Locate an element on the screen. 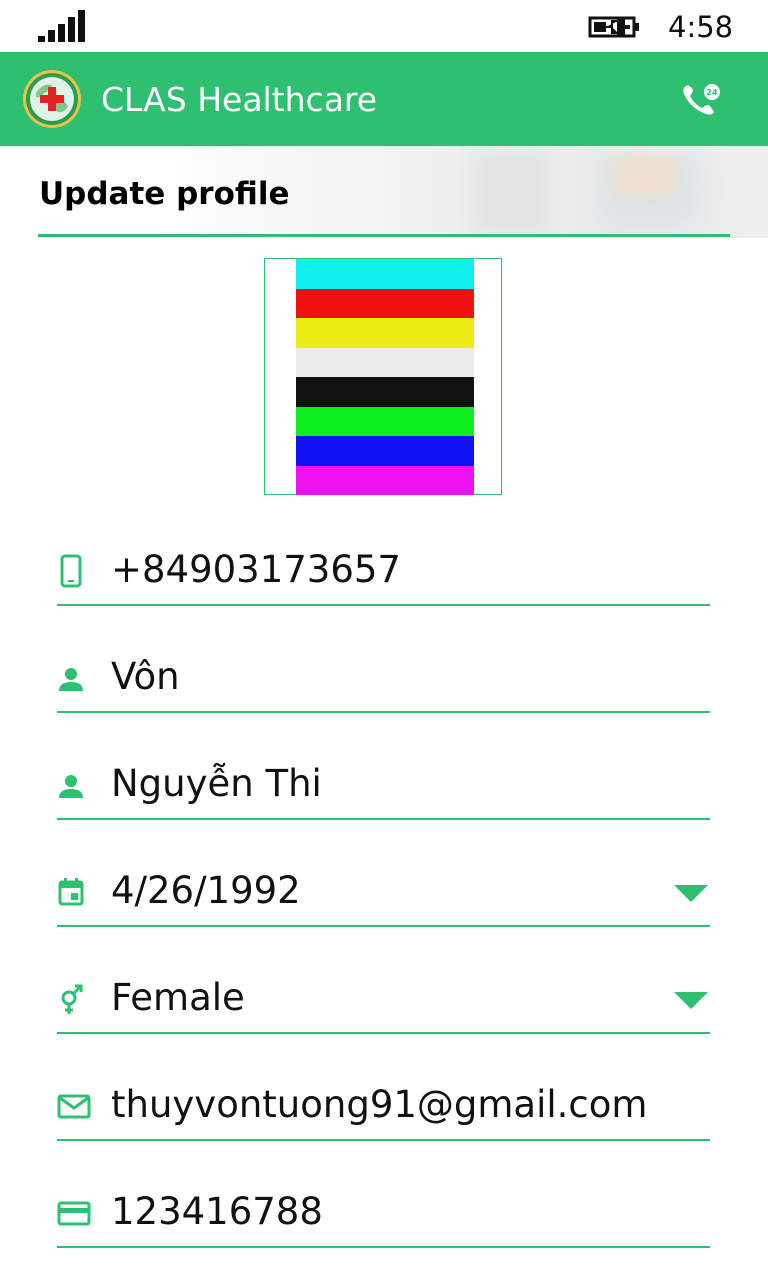 This screenshot has width=768, height=1280. app-title: CLAS Healthcare is located at coordinates (239, 99).